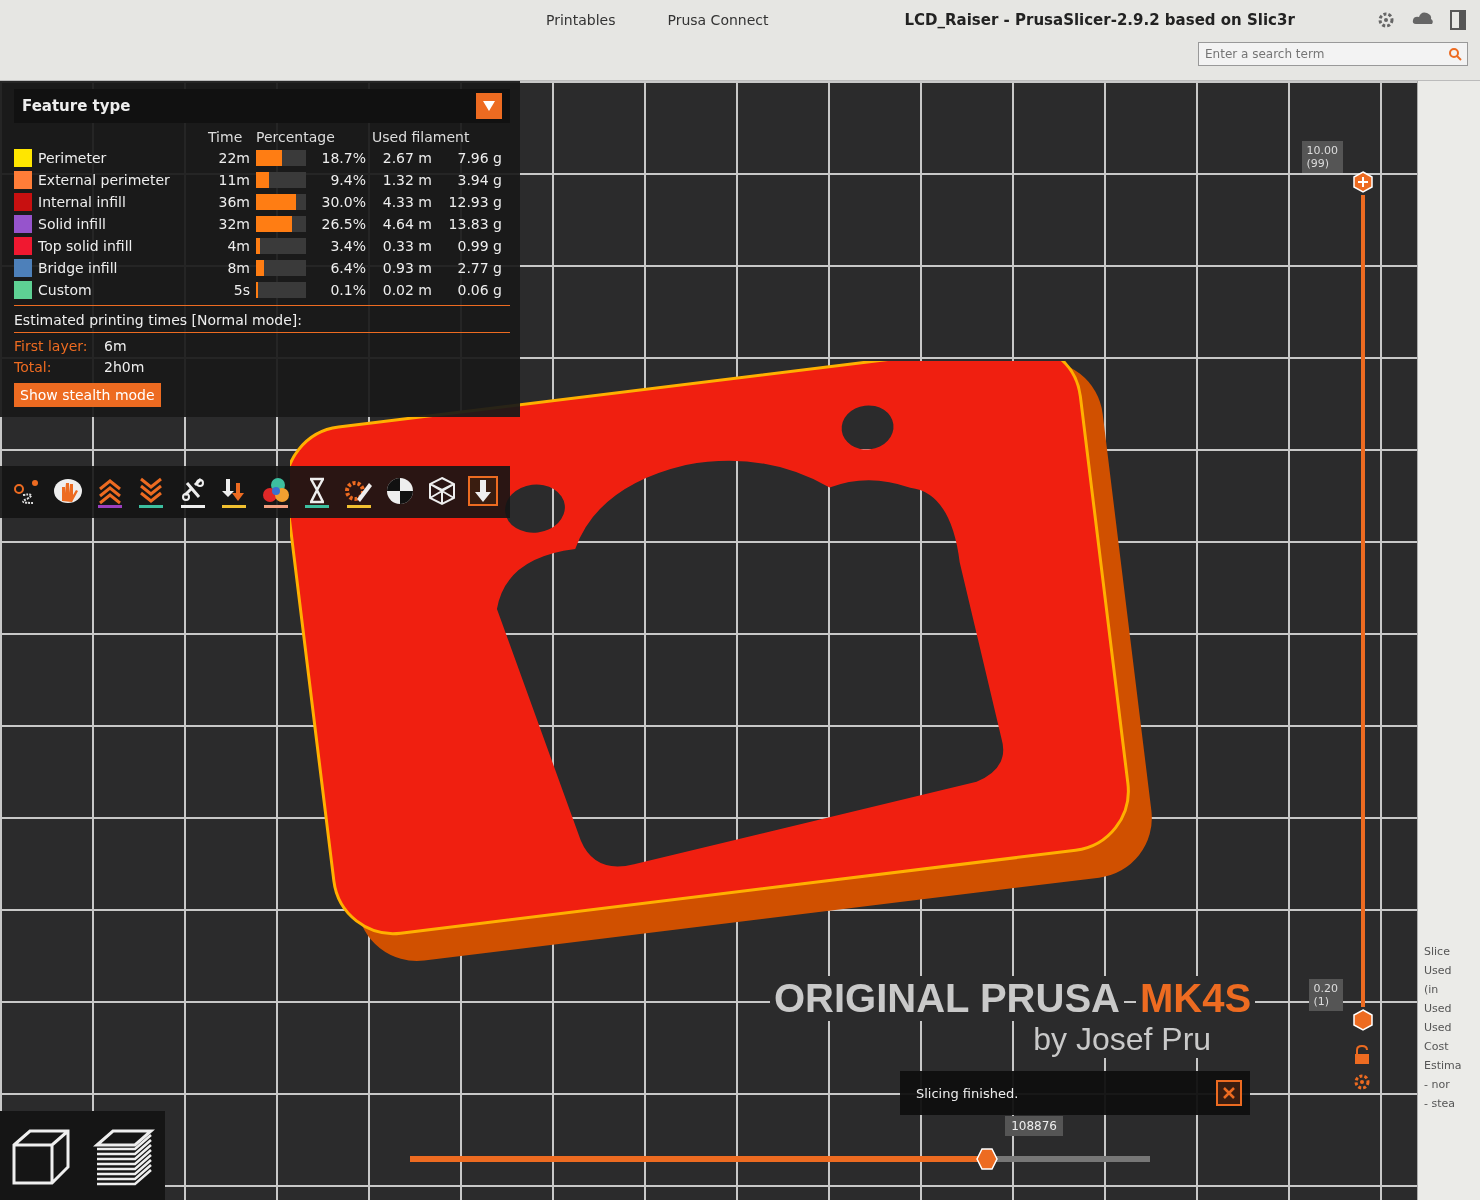 Image resolution: width=1480 pixels, height=1200 pixels. Describe the element at coordinates (407, 246) in the screenshot. I see `length-value: 0.33 m` at that location.